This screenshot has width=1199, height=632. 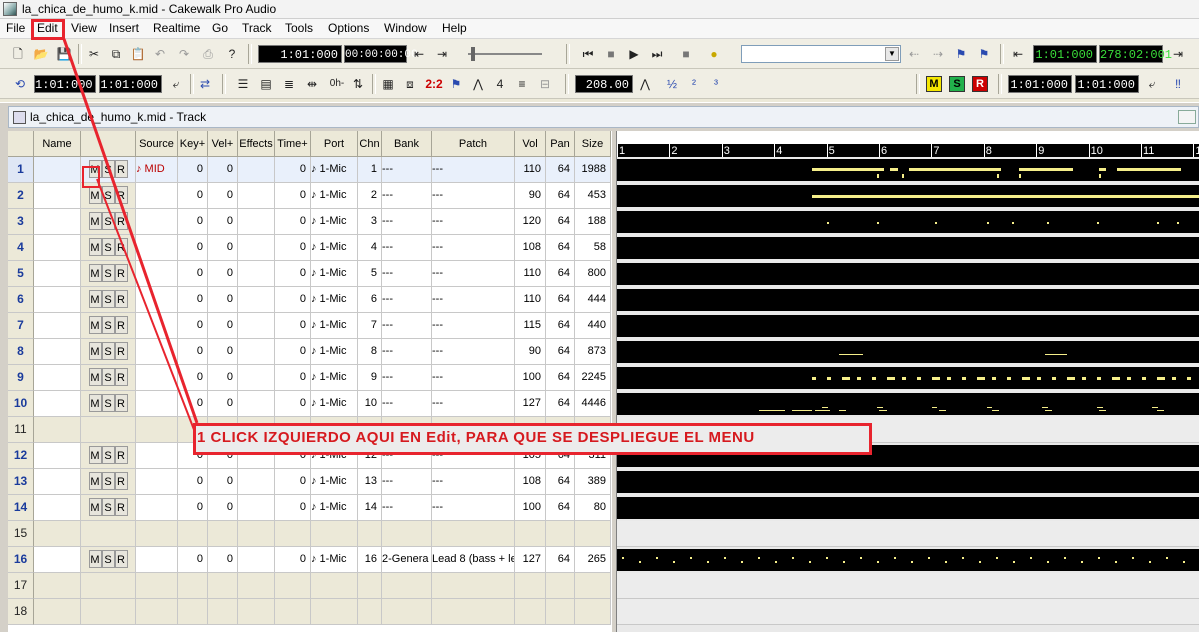 What do you see at coordinates (176, 28) in the screenshot?
I see `menu-realtime: Realtime` at bounding box center [176, 28].